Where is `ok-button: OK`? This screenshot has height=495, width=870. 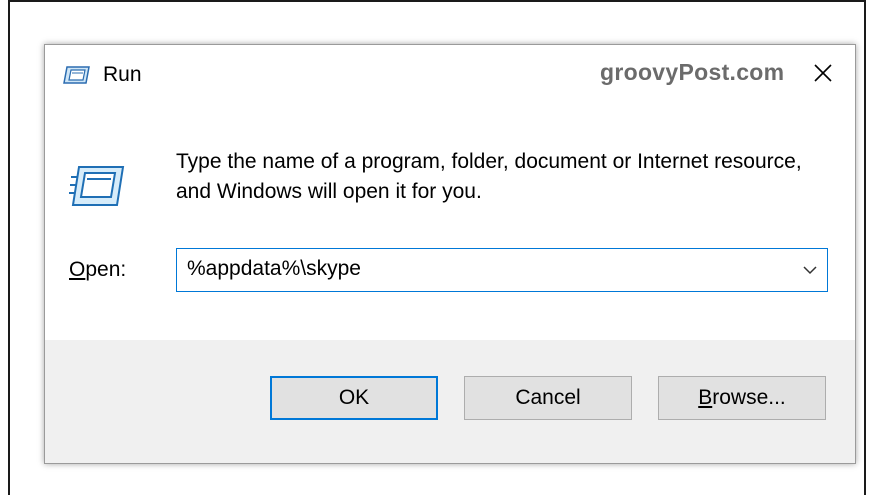 ok-button: OK is located at coordinates (354, 398).